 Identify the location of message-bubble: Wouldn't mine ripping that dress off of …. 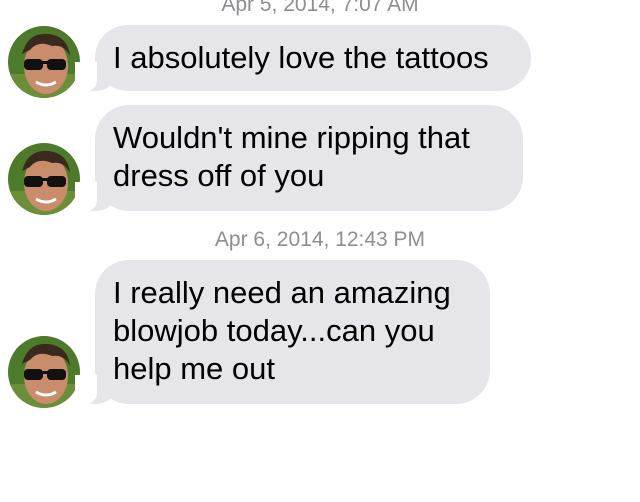
(299, 158).